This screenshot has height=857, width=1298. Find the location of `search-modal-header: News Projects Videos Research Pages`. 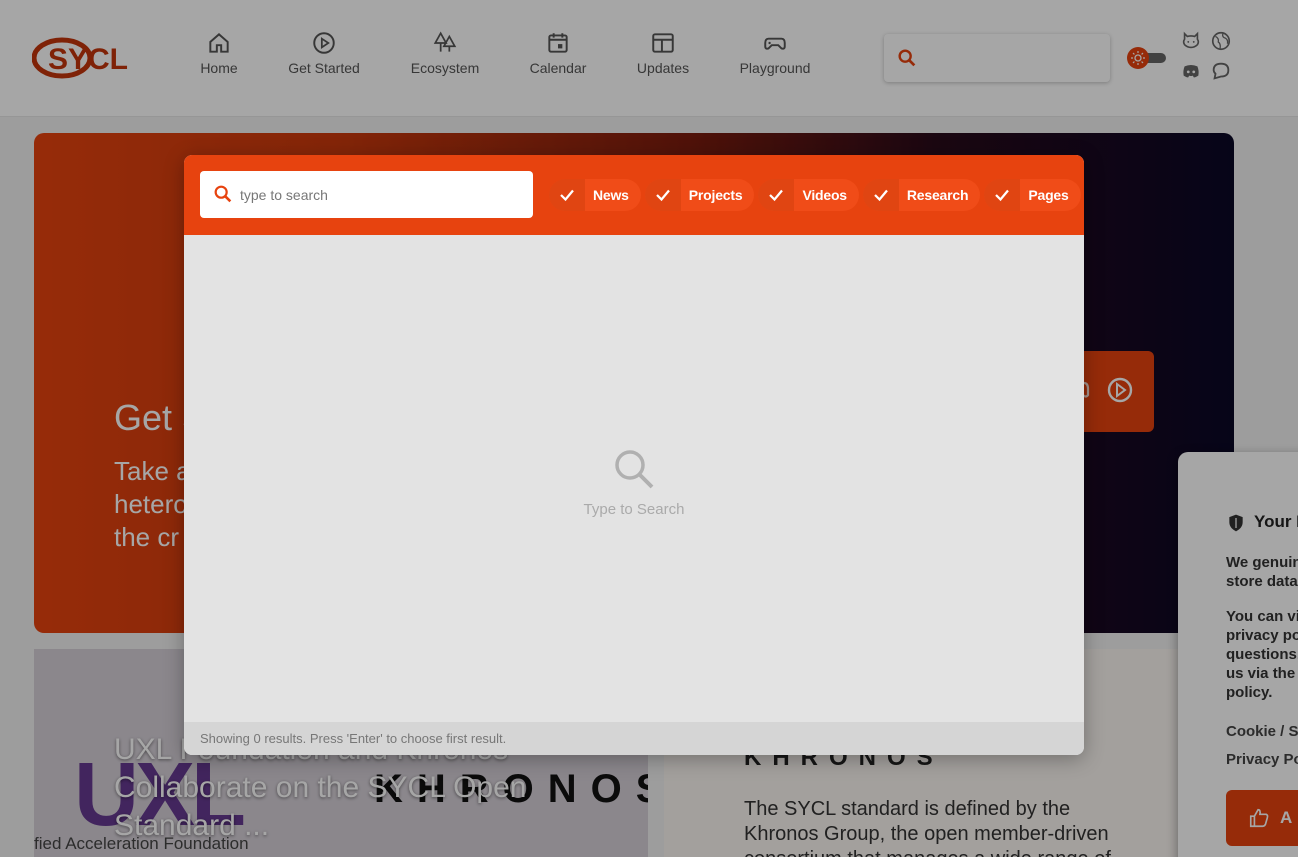

search-modal-header: News Projects Videos Research Pages is located at coordinates (634, 195).